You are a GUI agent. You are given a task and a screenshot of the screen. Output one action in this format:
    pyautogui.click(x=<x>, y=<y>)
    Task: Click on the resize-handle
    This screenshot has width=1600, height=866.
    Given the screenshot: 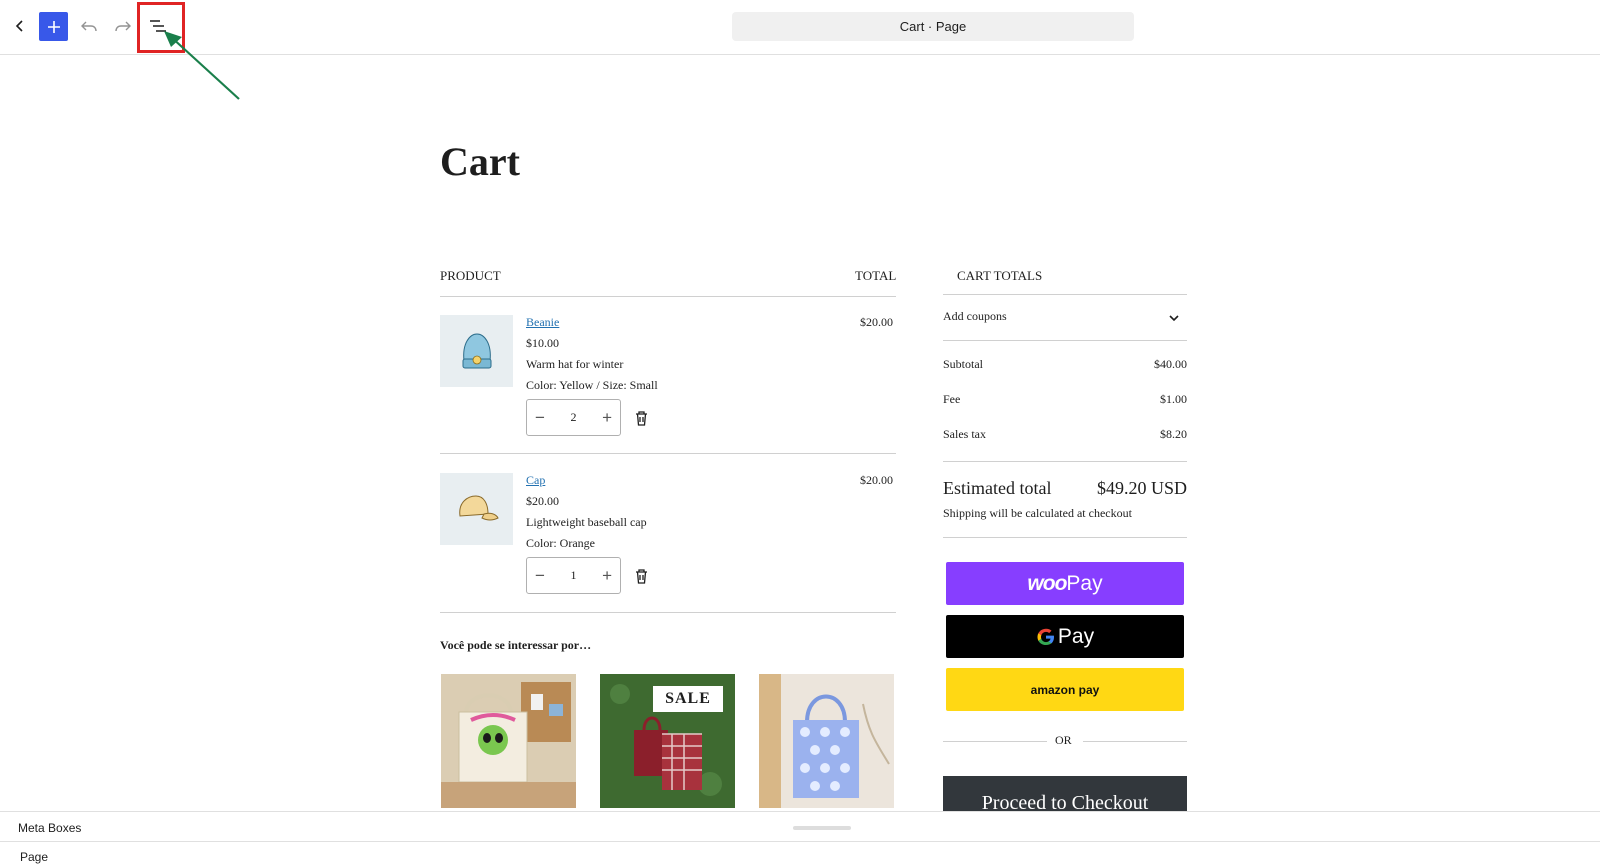 What is the action you would take?
    pyautogui.click(x=822, y=828)
    